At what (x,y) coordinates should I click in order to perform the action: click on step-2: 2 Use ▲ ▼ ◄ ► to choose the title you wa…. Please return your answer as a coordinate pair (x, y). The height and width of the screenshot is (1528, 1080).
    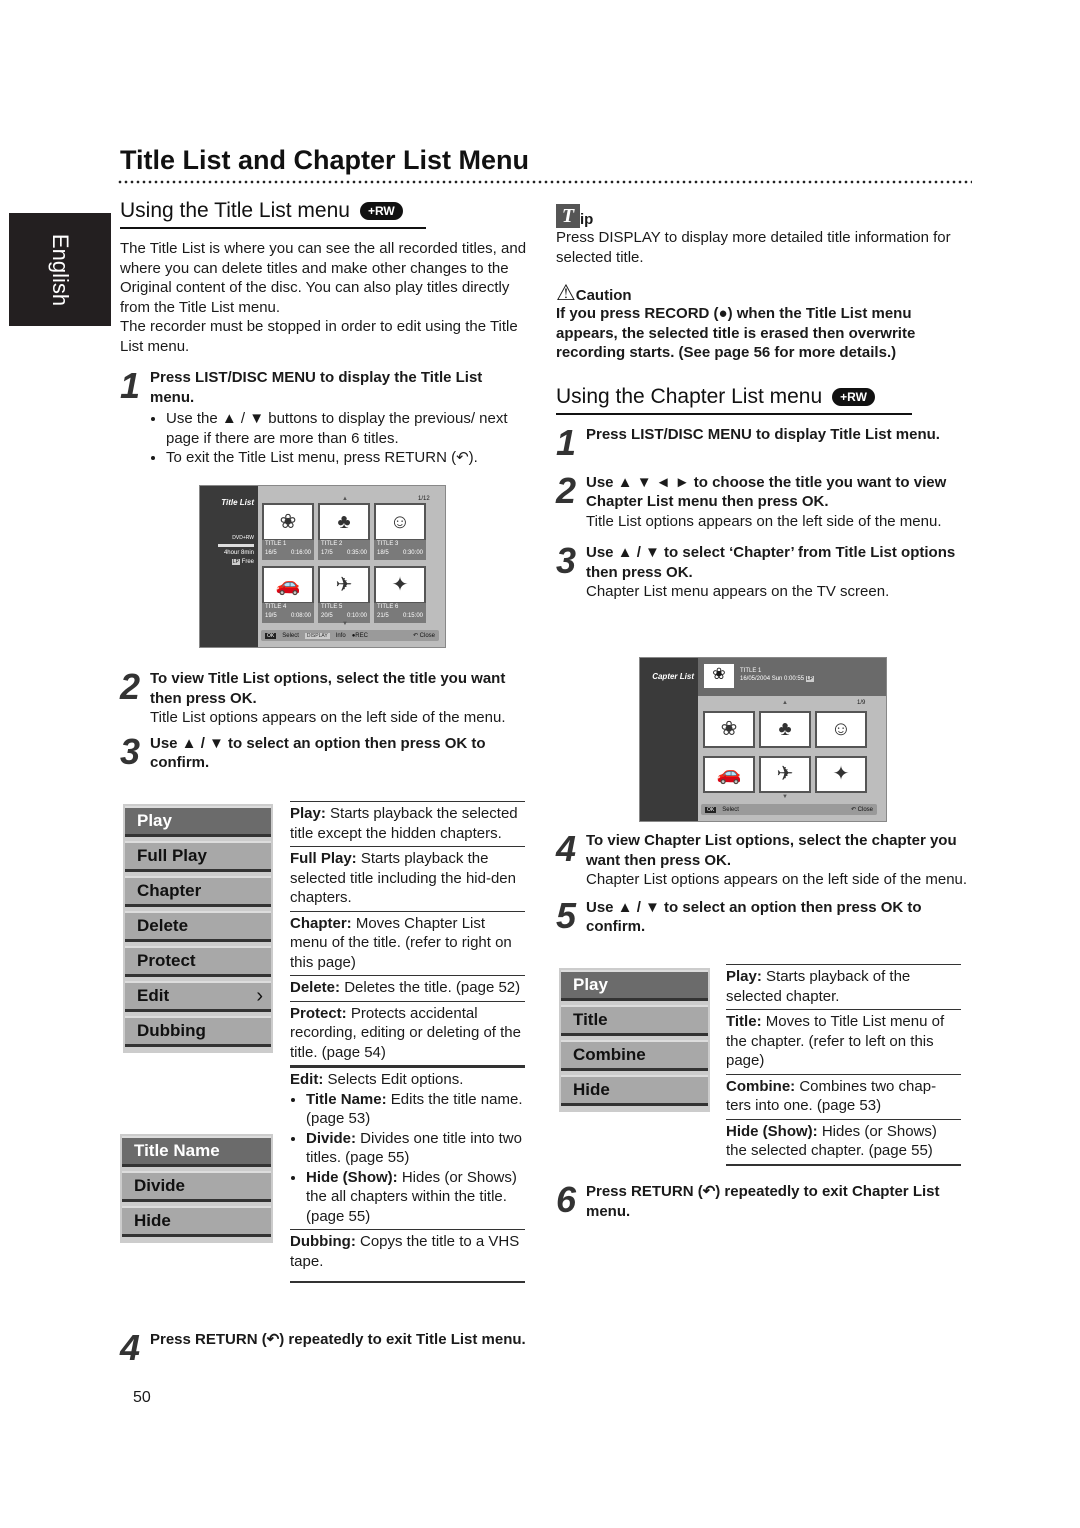
    Looking at the image, I should click on (763, 500).